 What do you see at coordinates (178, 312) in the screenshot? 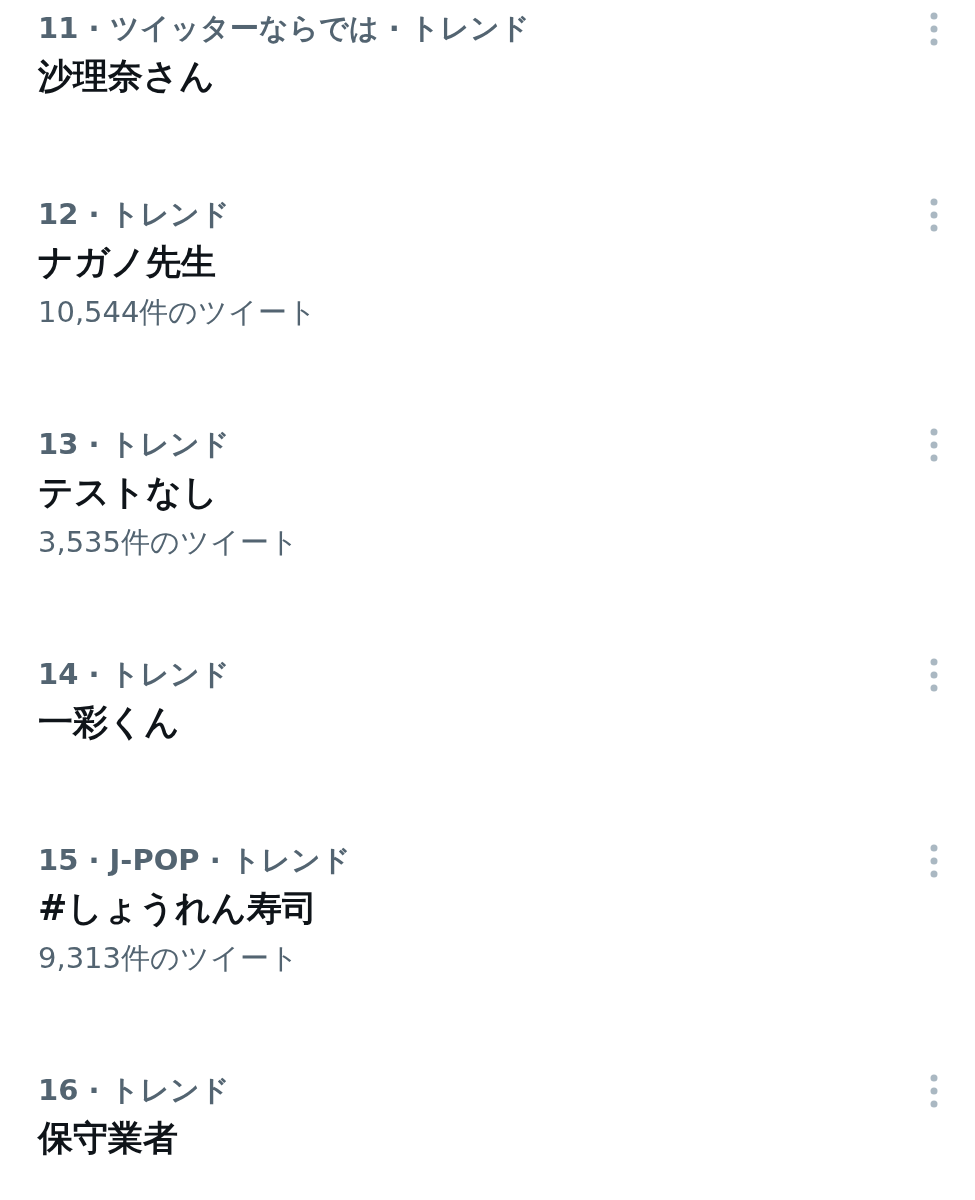
I see `tweet-count: 10,544件のツイート` at bounding box center [178, 312].